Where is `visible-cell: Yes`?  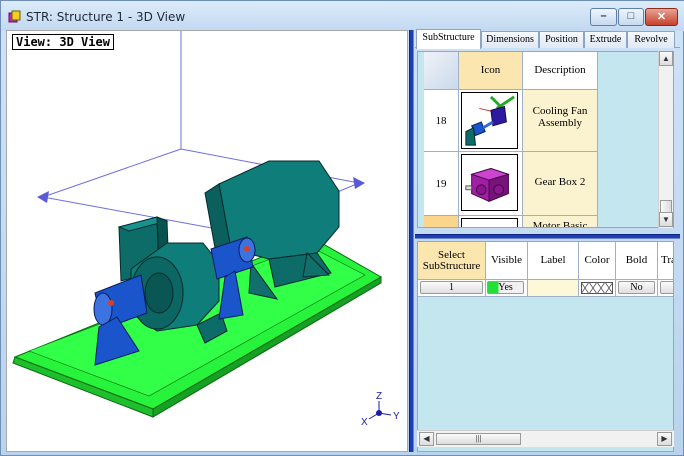 visible-cell: Yes is located at coordinates (507, 288).